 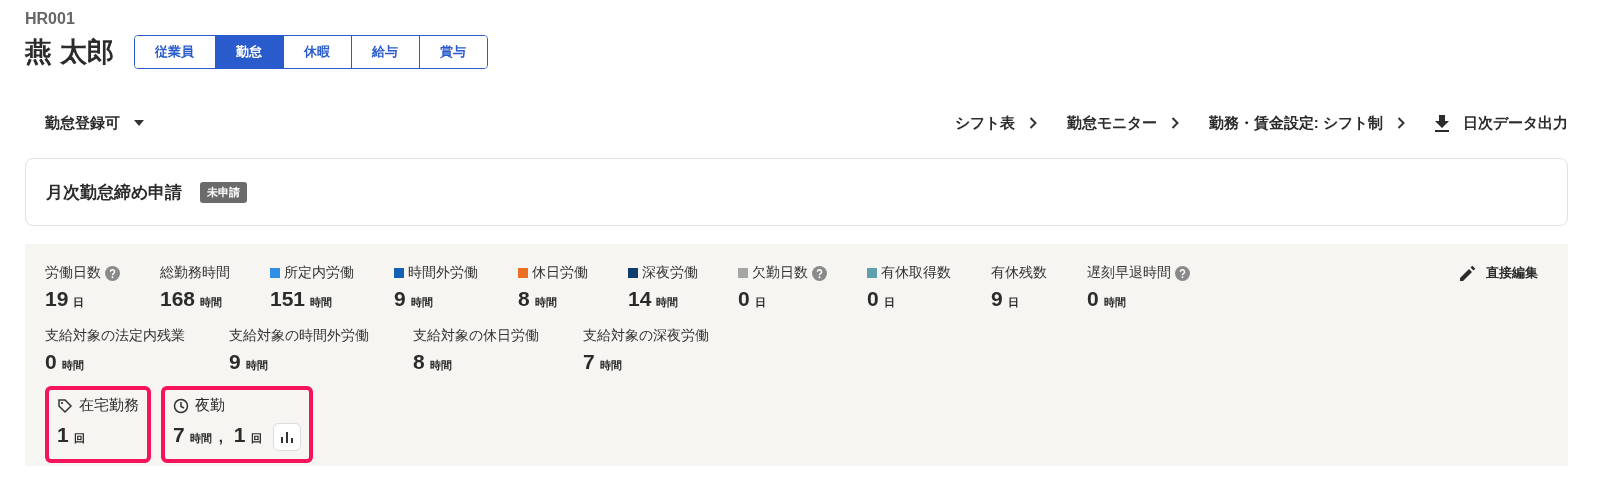 I want to click on download-button: 日次データ出力, so click(x=1501, y=123).